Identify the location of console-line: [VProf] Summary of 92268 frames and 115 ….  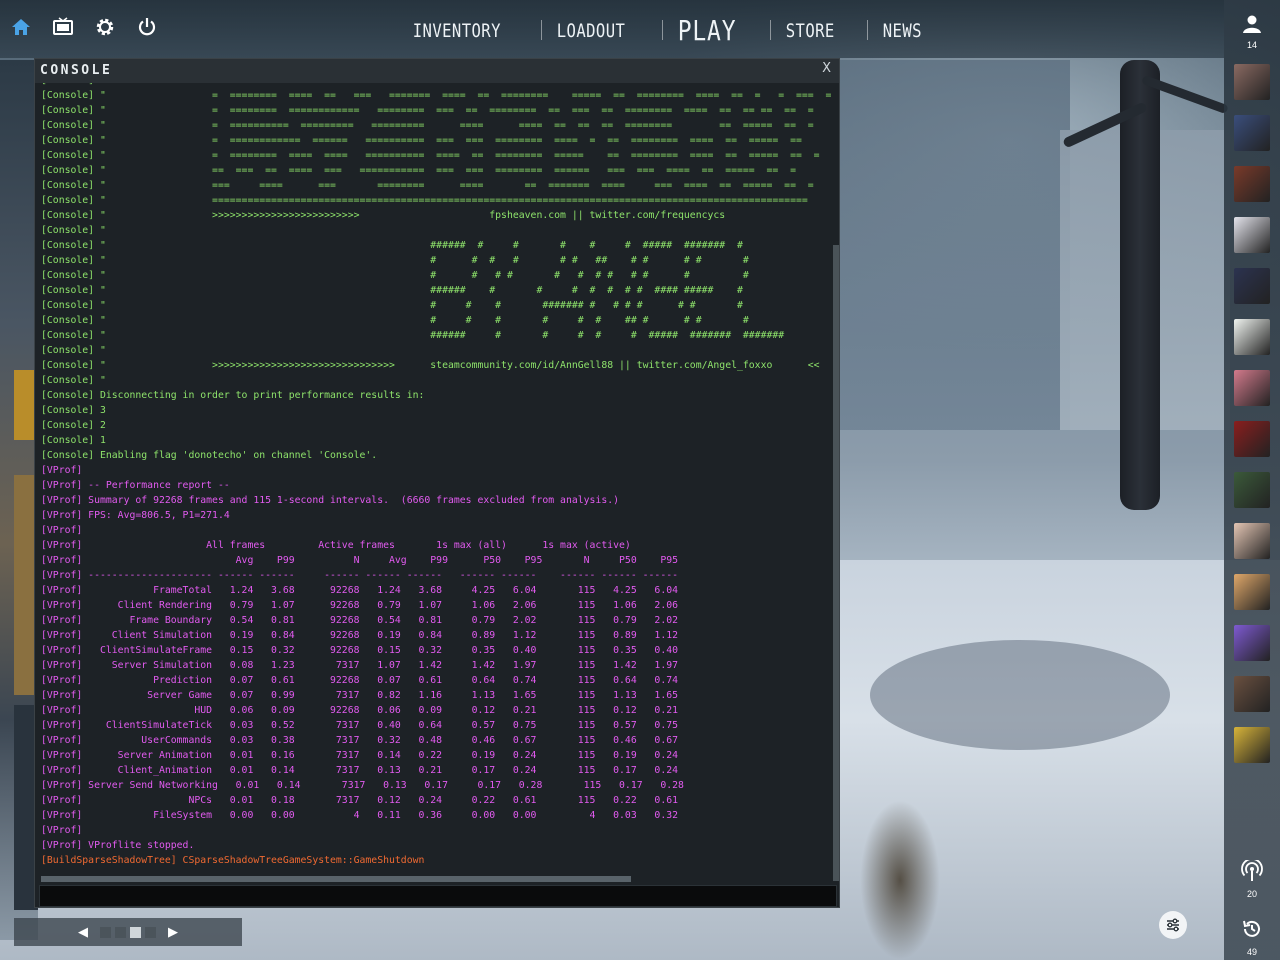
(330, 500).